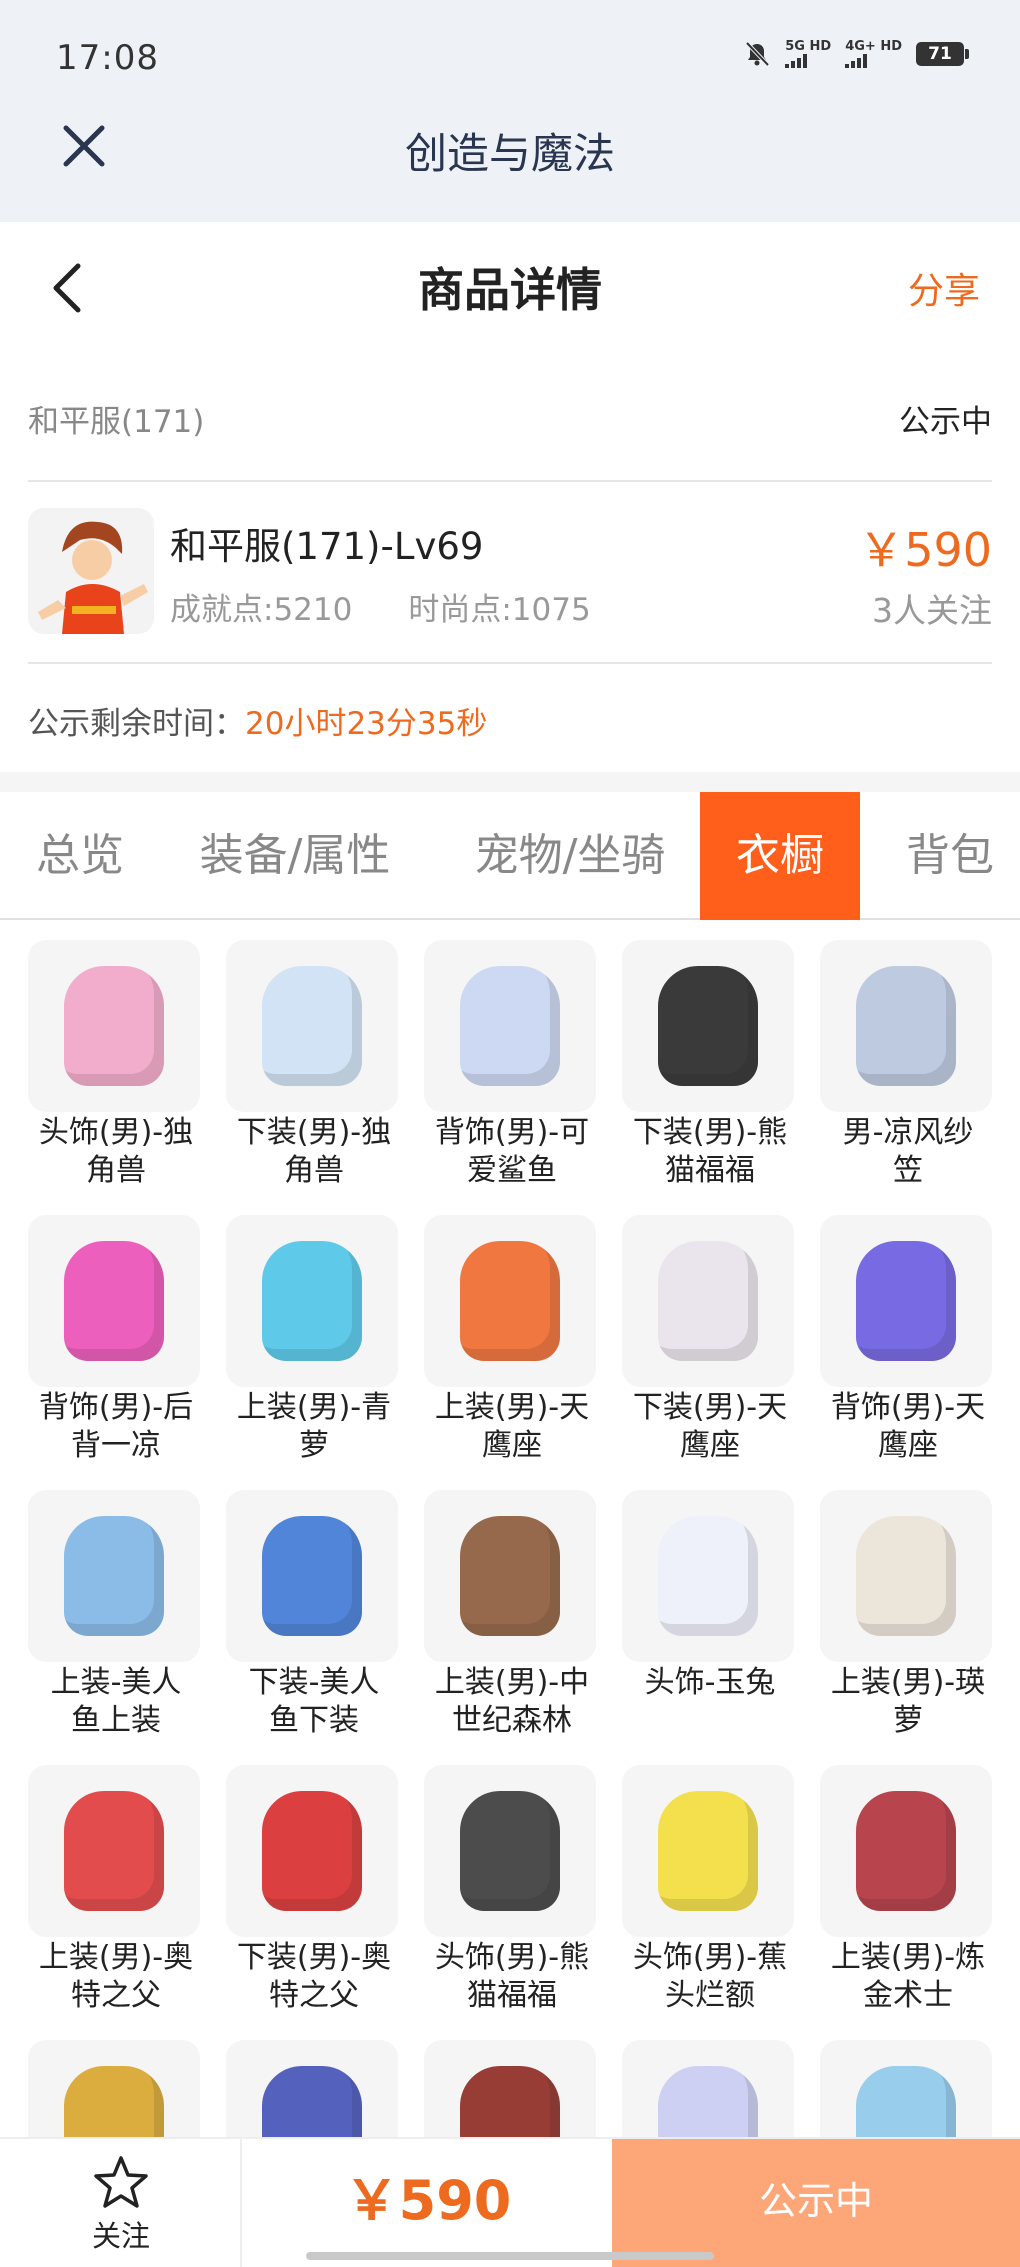 The height and width of the screenshot is (2267, 1020). Describe the element at coordinates (710, 1152) in the screenshot. I see `wardrobe-item-label: 下装(男)-熊 猫福福` at that location.